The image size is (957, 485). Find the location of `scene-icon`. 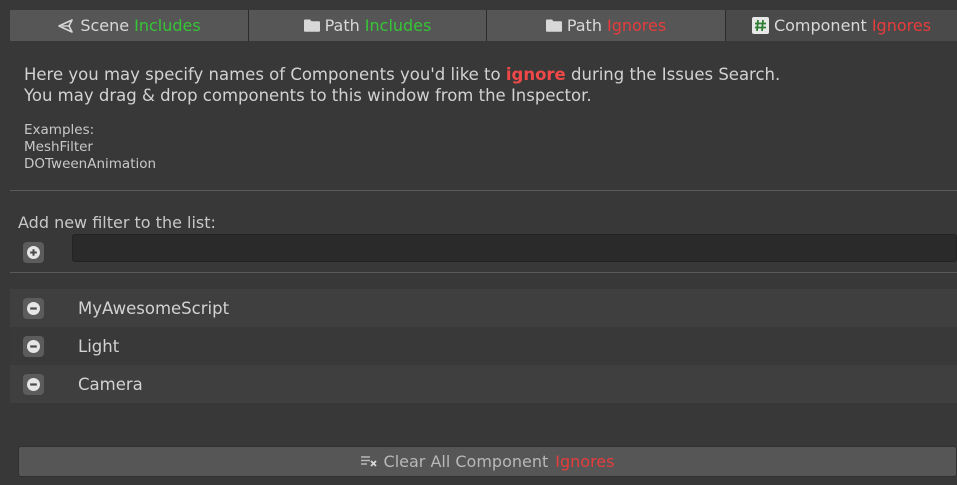

scene-icon is located at coordinates (66, 26).